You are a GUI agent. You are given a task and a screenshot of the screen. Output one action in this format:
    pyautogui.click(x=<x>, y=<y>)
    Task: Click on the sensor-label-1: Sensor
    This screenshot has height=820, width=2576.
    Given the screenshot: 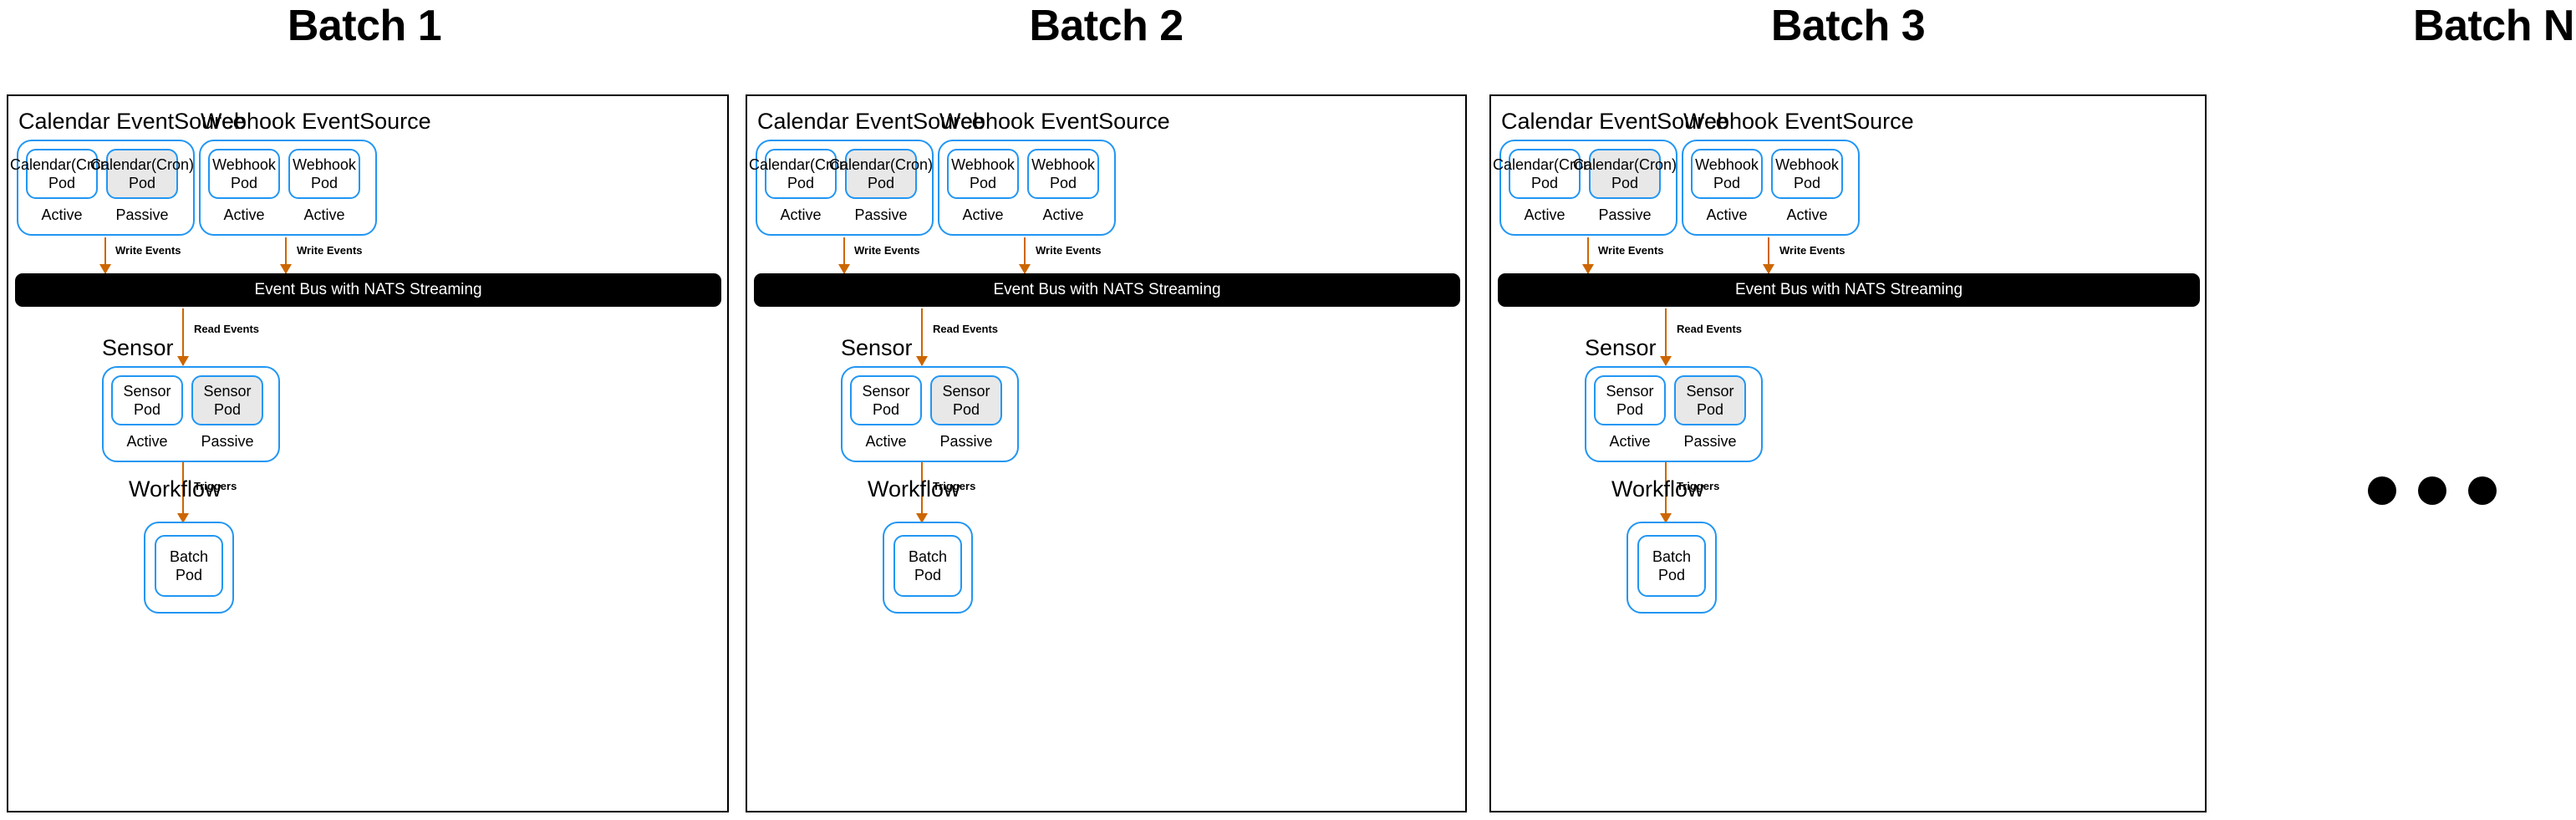 What is the action you would take?
    pyautogui.click(x=138, y=347)
    